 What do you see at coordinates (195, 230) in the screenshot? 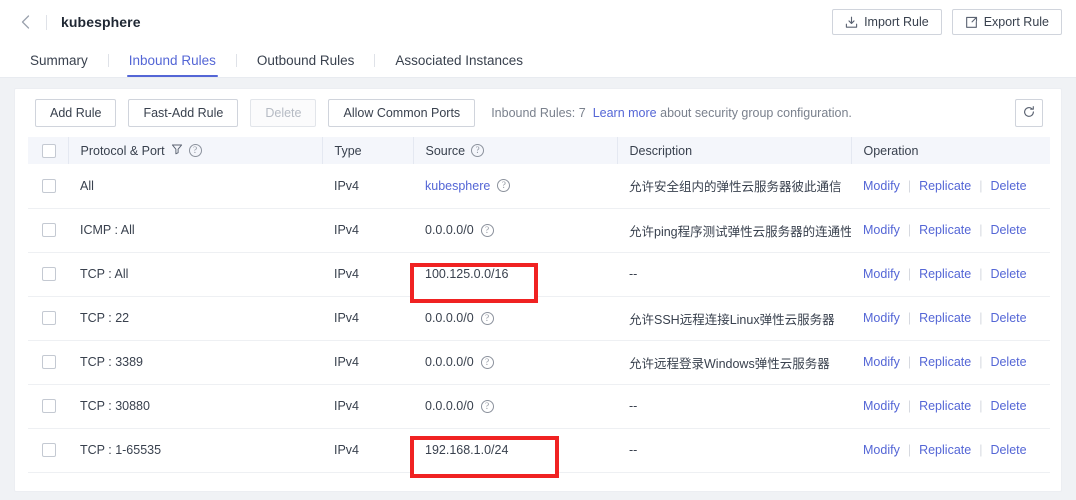
I see `cell-protocol-port: ICMP : All` at bounding box center [195, 230].